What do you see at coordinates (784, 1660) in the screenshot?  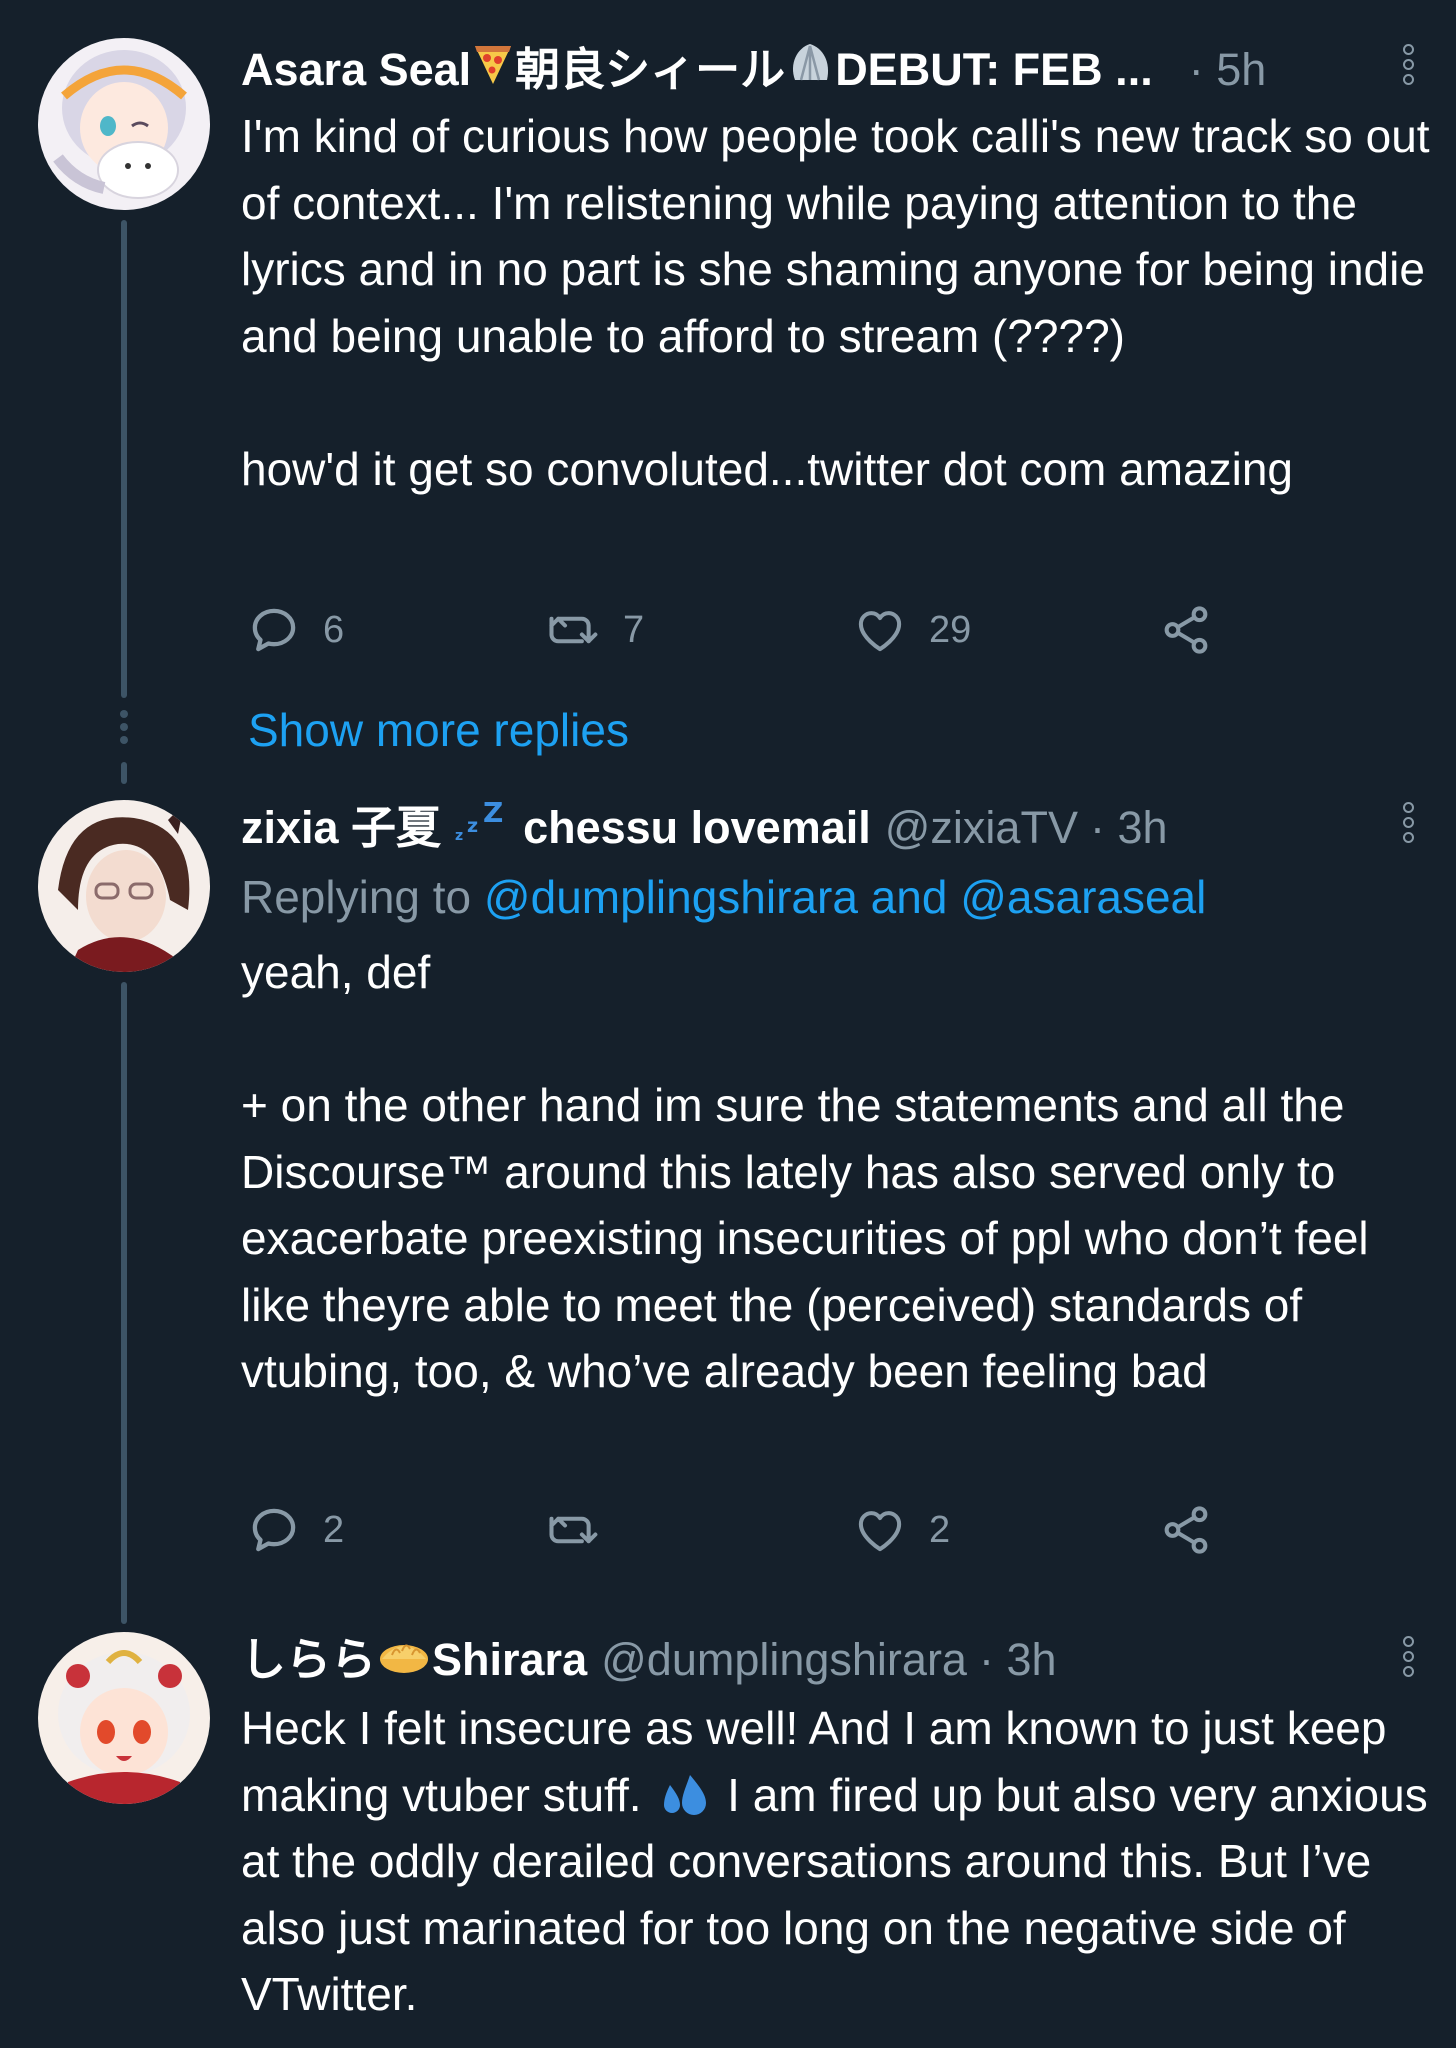 I see `user-handle: @dumplingshirara` at bounding box center [784, 1660].